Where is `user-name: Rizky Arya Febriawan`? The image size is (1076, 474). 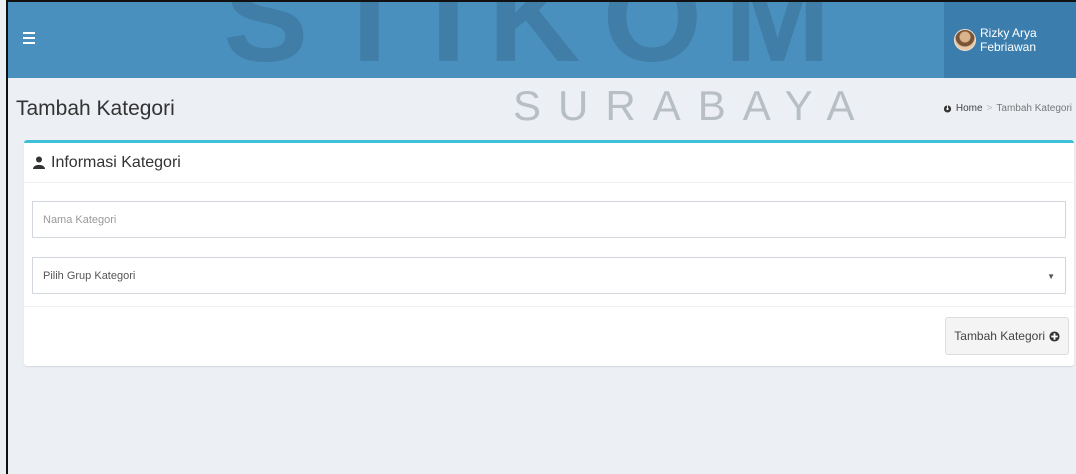
user-name: Rizky Arya Febriawan is located at coordinates (1008, 40).